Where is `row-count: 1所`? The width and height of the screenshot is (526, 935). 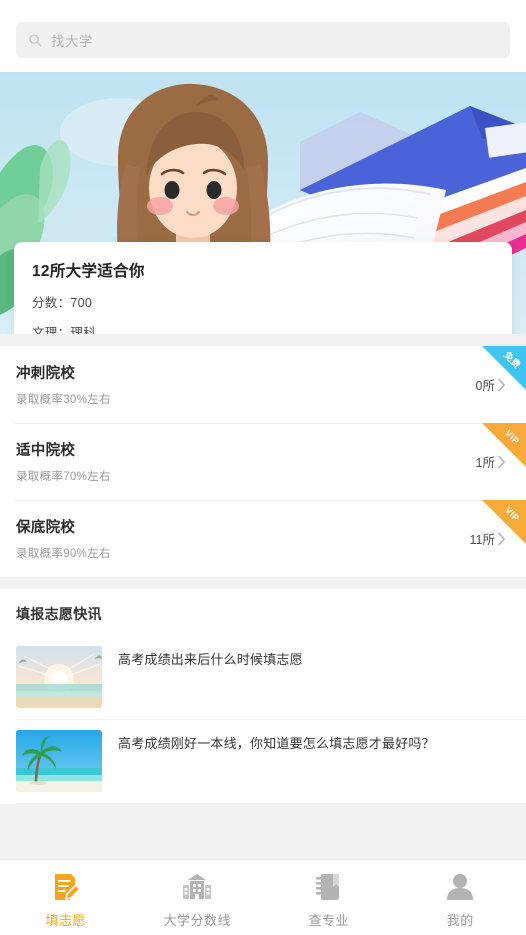
row-count: 1所 is located at coordinates (485, 463).